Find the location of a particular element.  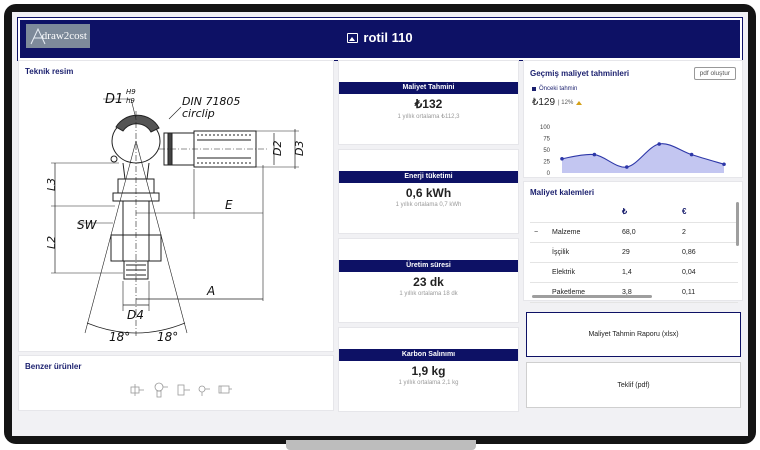

carbon-emission-average: 1 yıllık ortalama 2,1 kg is located at coordinates (428, 383).